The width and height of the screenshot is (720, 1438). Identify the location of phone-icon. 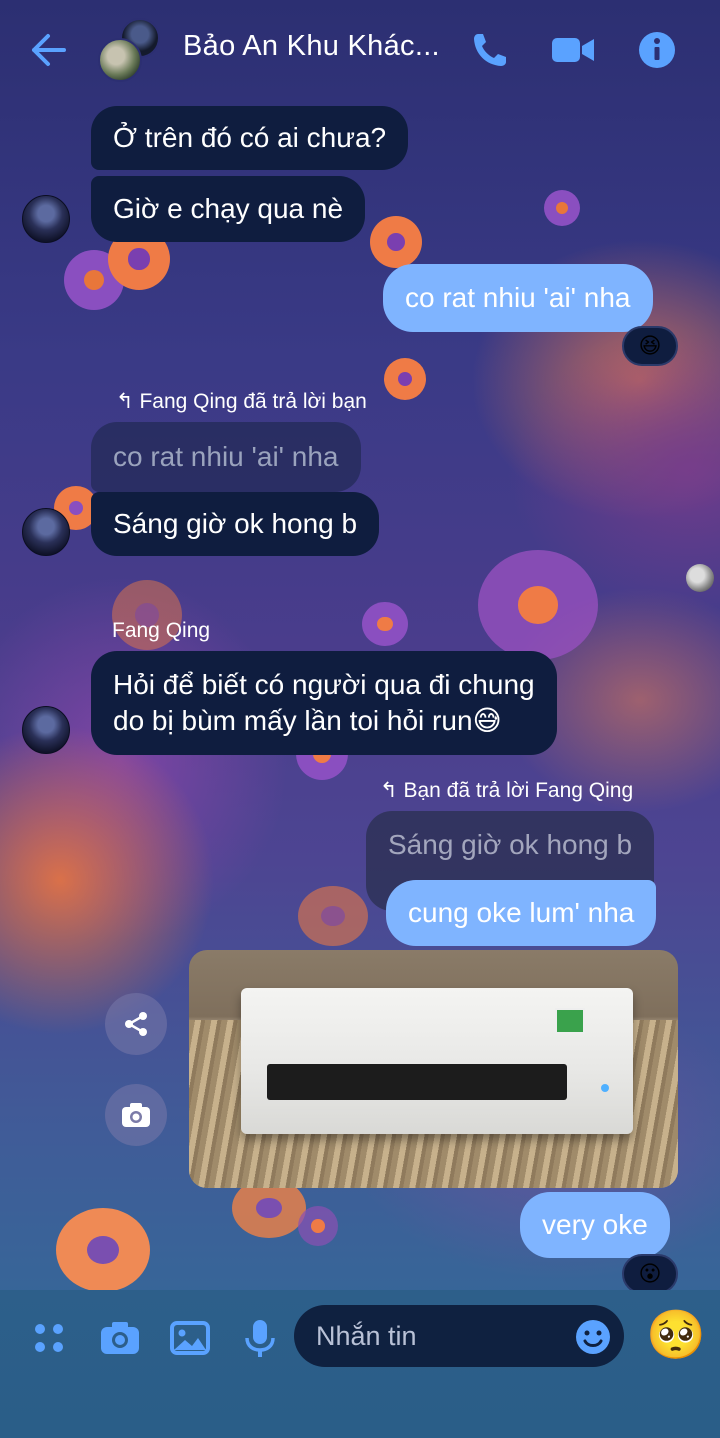
(491, 50).